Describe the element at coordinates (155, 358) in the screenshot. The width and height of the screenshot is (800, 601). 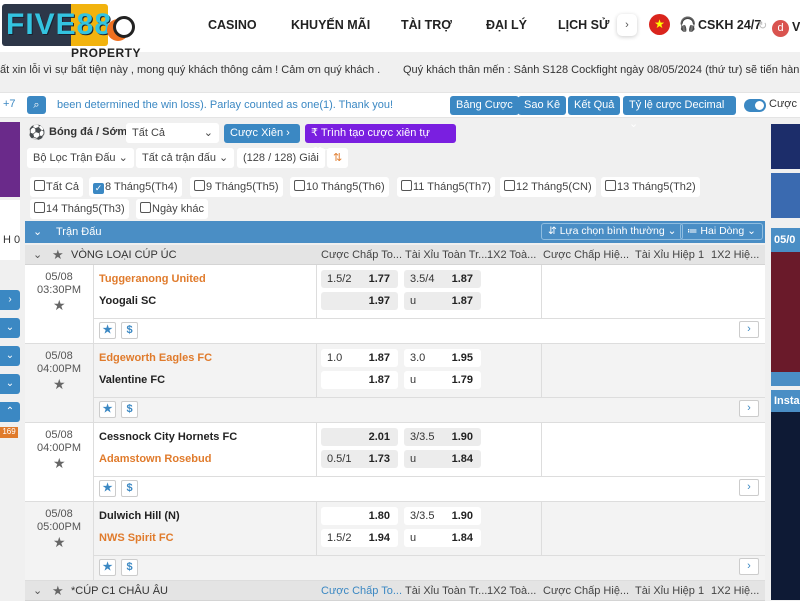
I see `home-team: Edgeworth Eagles FC` at that location.